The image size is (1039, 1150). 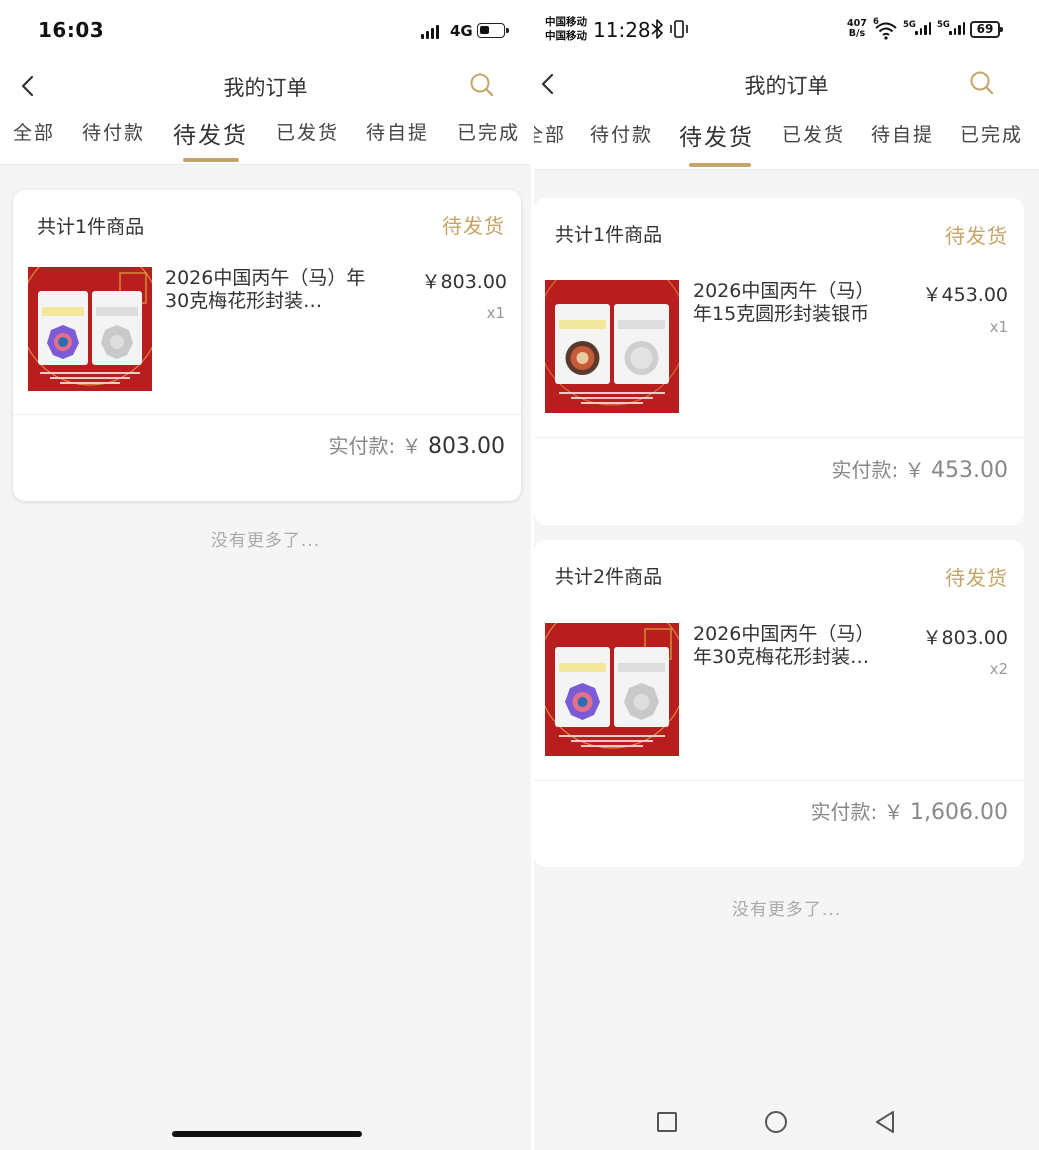 What do you see at coordinates (943, 25) in the screenshot?
I see `sim2-tag: 5G` at bounding box center [943, 25].